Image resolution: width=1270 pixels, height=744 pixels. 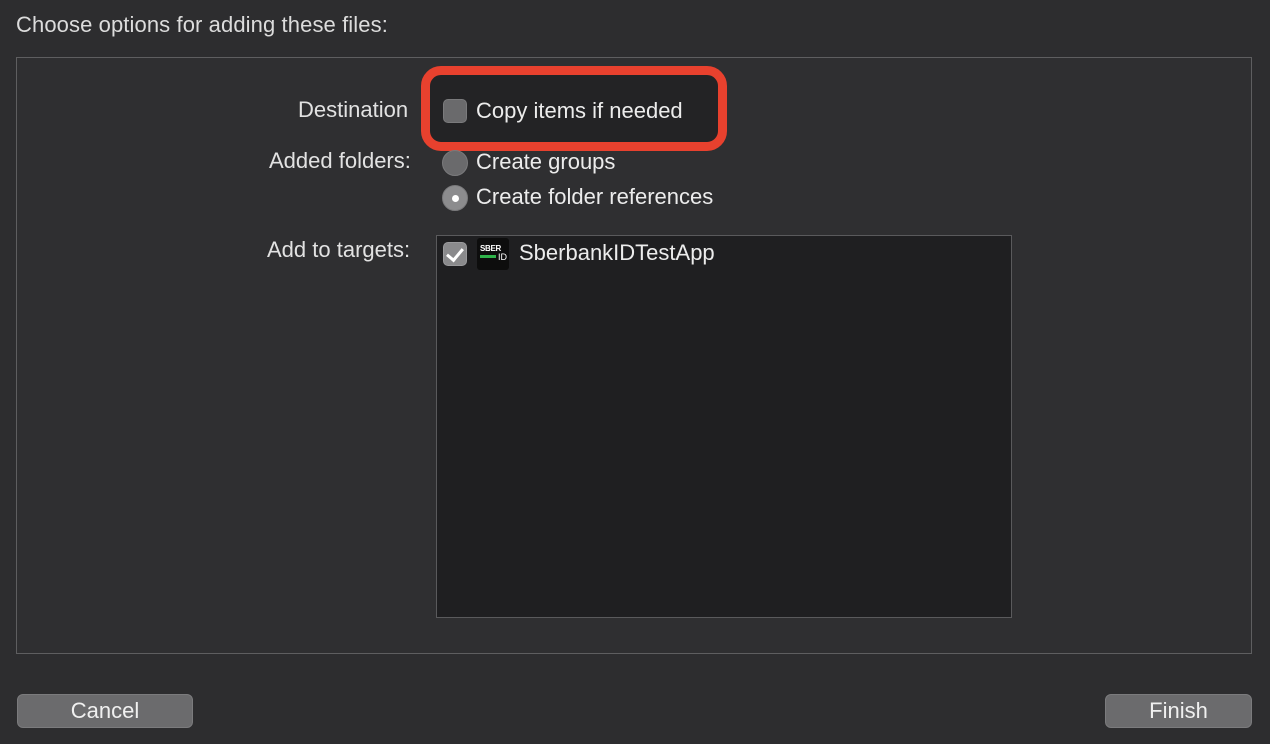 I want to click on create-groups-radio, so click(x=455, y=163).